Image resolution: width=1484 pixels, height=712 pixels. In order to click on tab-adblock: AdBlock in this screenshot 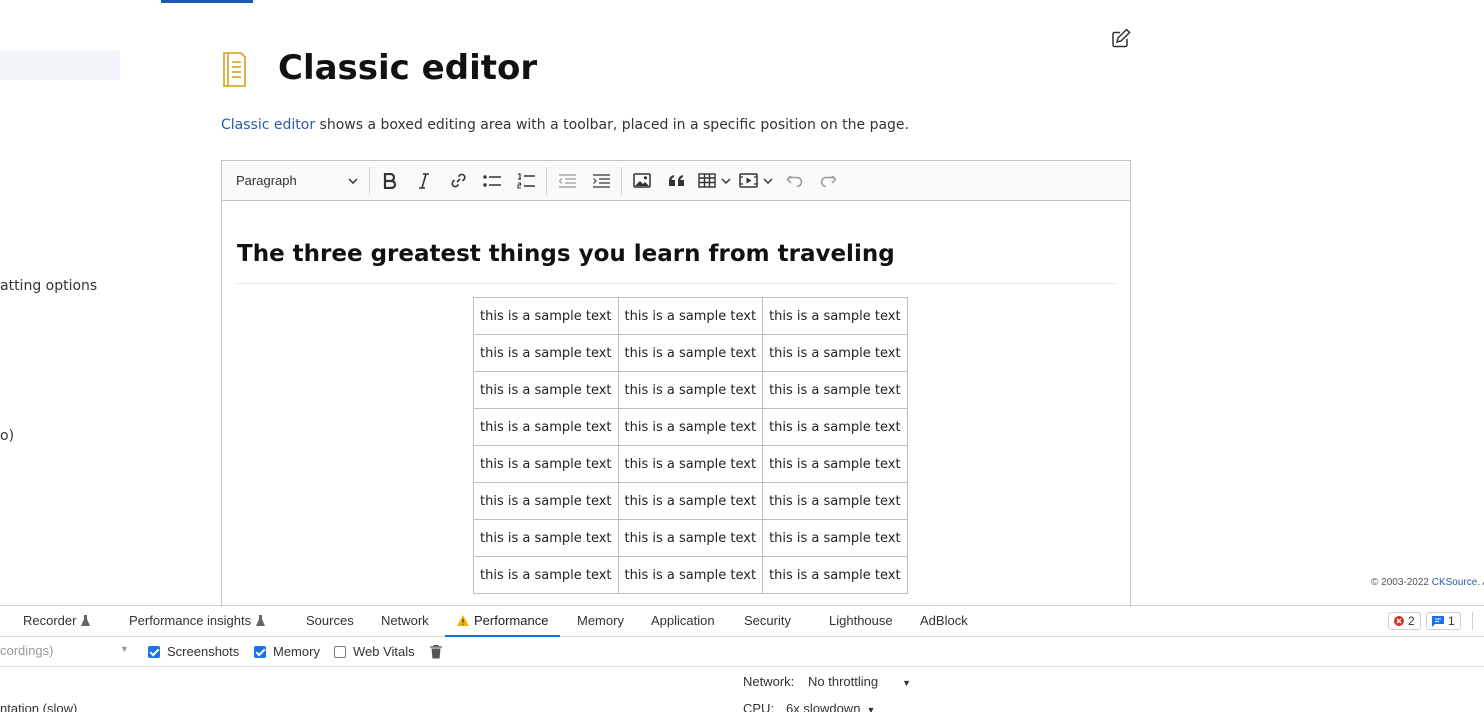, I will do `click(944, 621)`.